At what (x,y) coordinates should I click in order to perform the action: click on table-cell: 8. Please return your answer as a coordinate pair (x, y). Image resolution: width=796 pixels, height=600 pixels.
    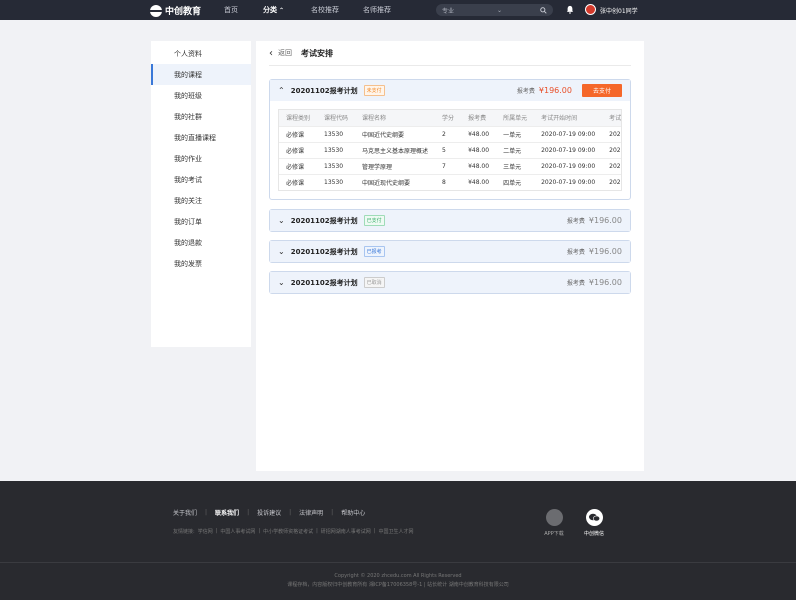
    Looking at the image, I should click on (448, 181).